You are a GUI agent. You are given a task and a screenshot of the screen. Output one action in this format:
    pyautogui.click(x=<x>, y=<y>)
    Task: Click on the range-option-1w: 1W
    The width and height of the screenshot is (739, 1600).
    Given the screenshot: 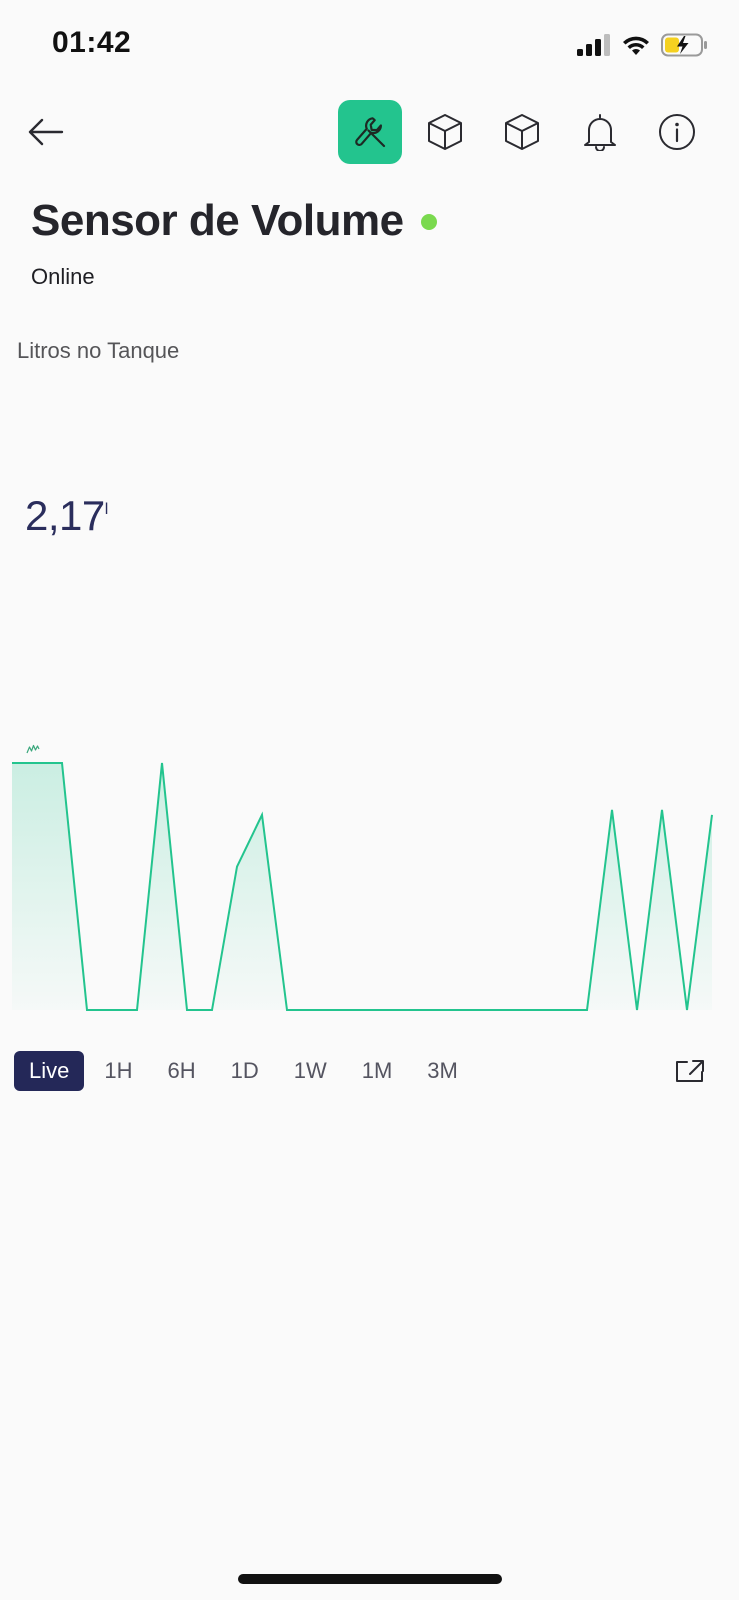 What is the action you would take?
    pyautogui.click(x=310, y=1071)
    